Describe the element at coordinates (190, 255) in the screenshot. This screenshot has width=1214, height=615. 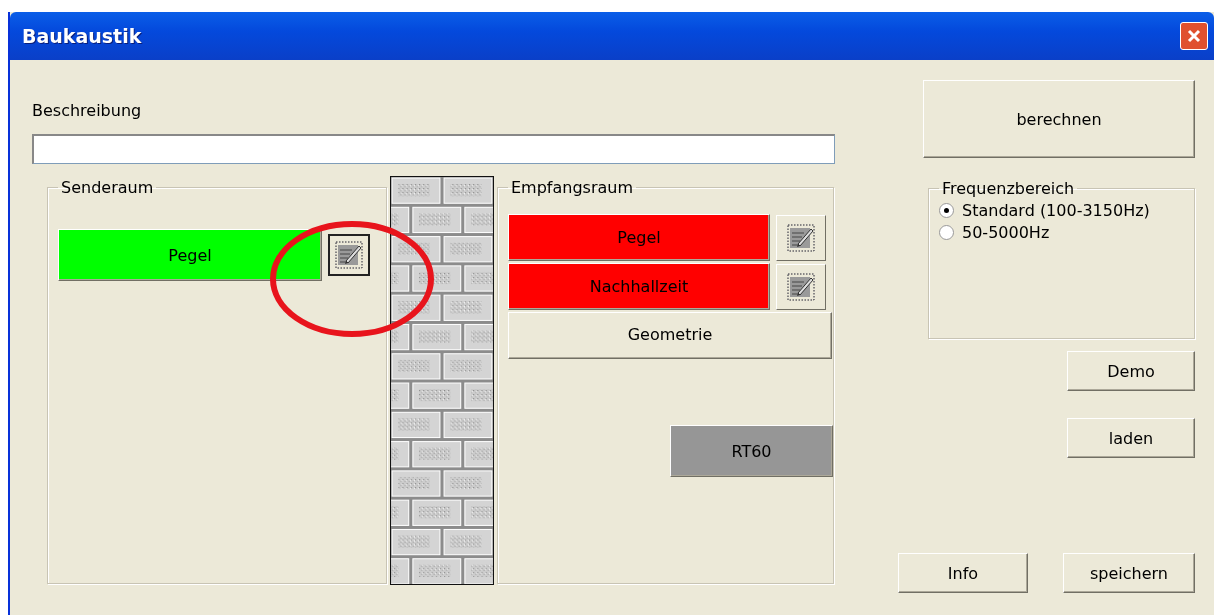
I see `level-button: Pegel` at that location.